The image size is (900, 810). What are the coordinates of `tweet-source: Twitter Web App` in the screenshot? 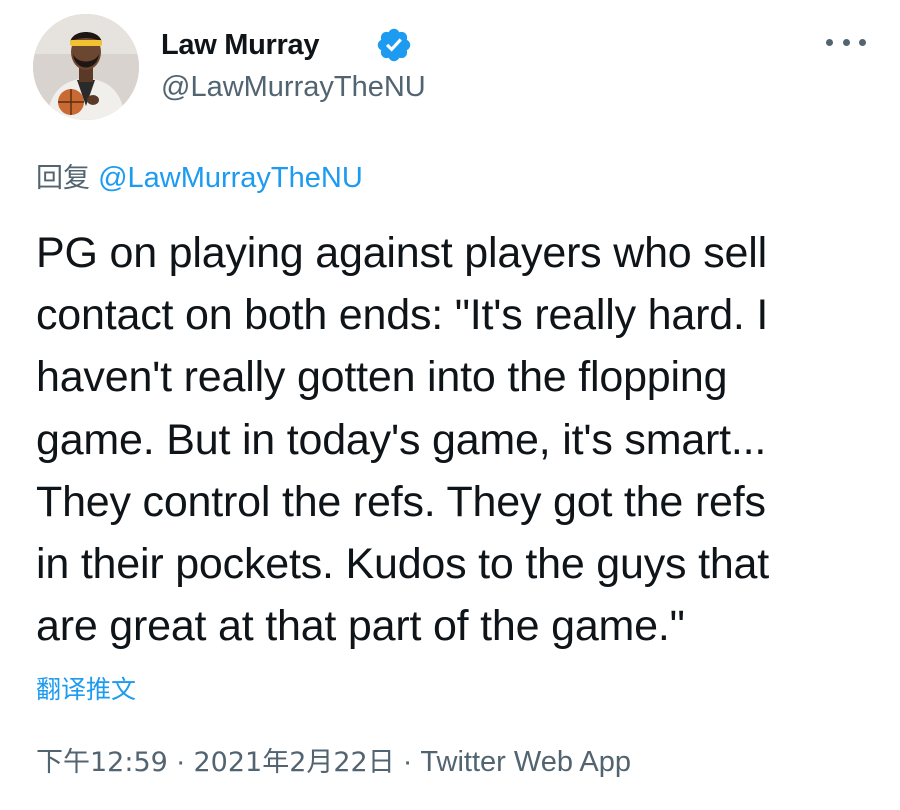 It's located at (525, 762).